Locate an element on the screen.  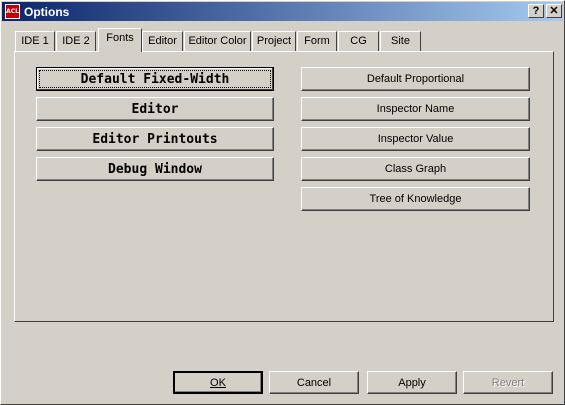
tab-site: Site is located at coordinates (400, 41).